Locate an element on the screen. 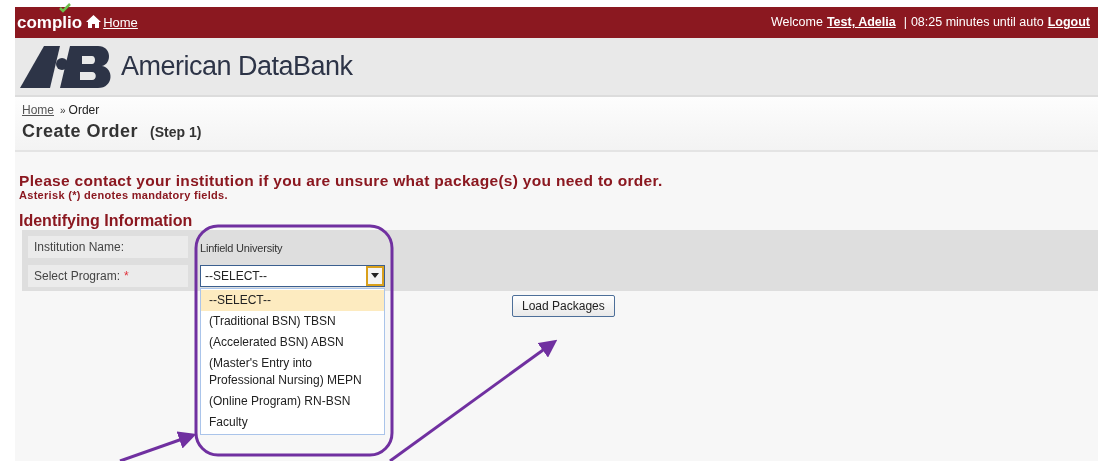  program-select: --SELECT-- is located at coordinates (292, 275).